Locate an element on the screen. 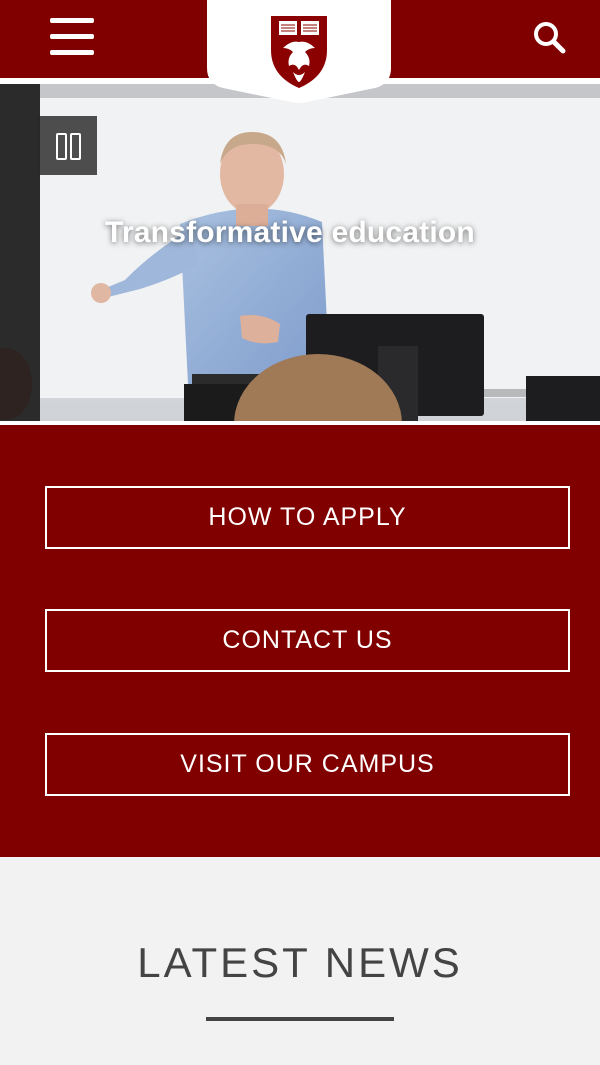 This screenshot has width=600, height=1065. pause-icon is located at coordinates (61, 146).